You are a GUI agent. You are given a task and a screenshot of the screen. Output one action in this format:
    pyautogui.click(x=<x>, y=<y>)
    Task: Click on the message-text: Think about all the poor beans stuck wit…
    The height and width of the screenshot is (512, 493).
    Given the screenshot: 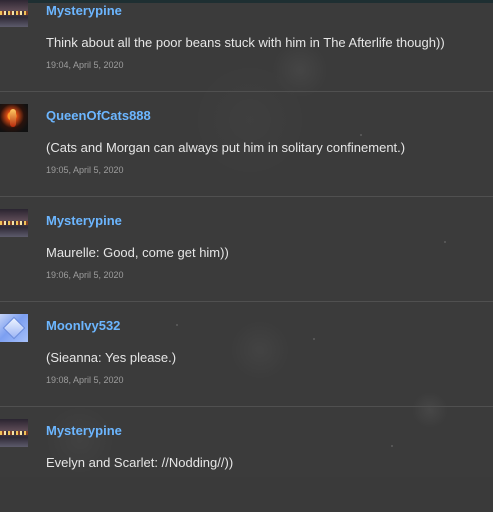 What is the action you would take?
    pyautogui.click(x=245, y=42)
    